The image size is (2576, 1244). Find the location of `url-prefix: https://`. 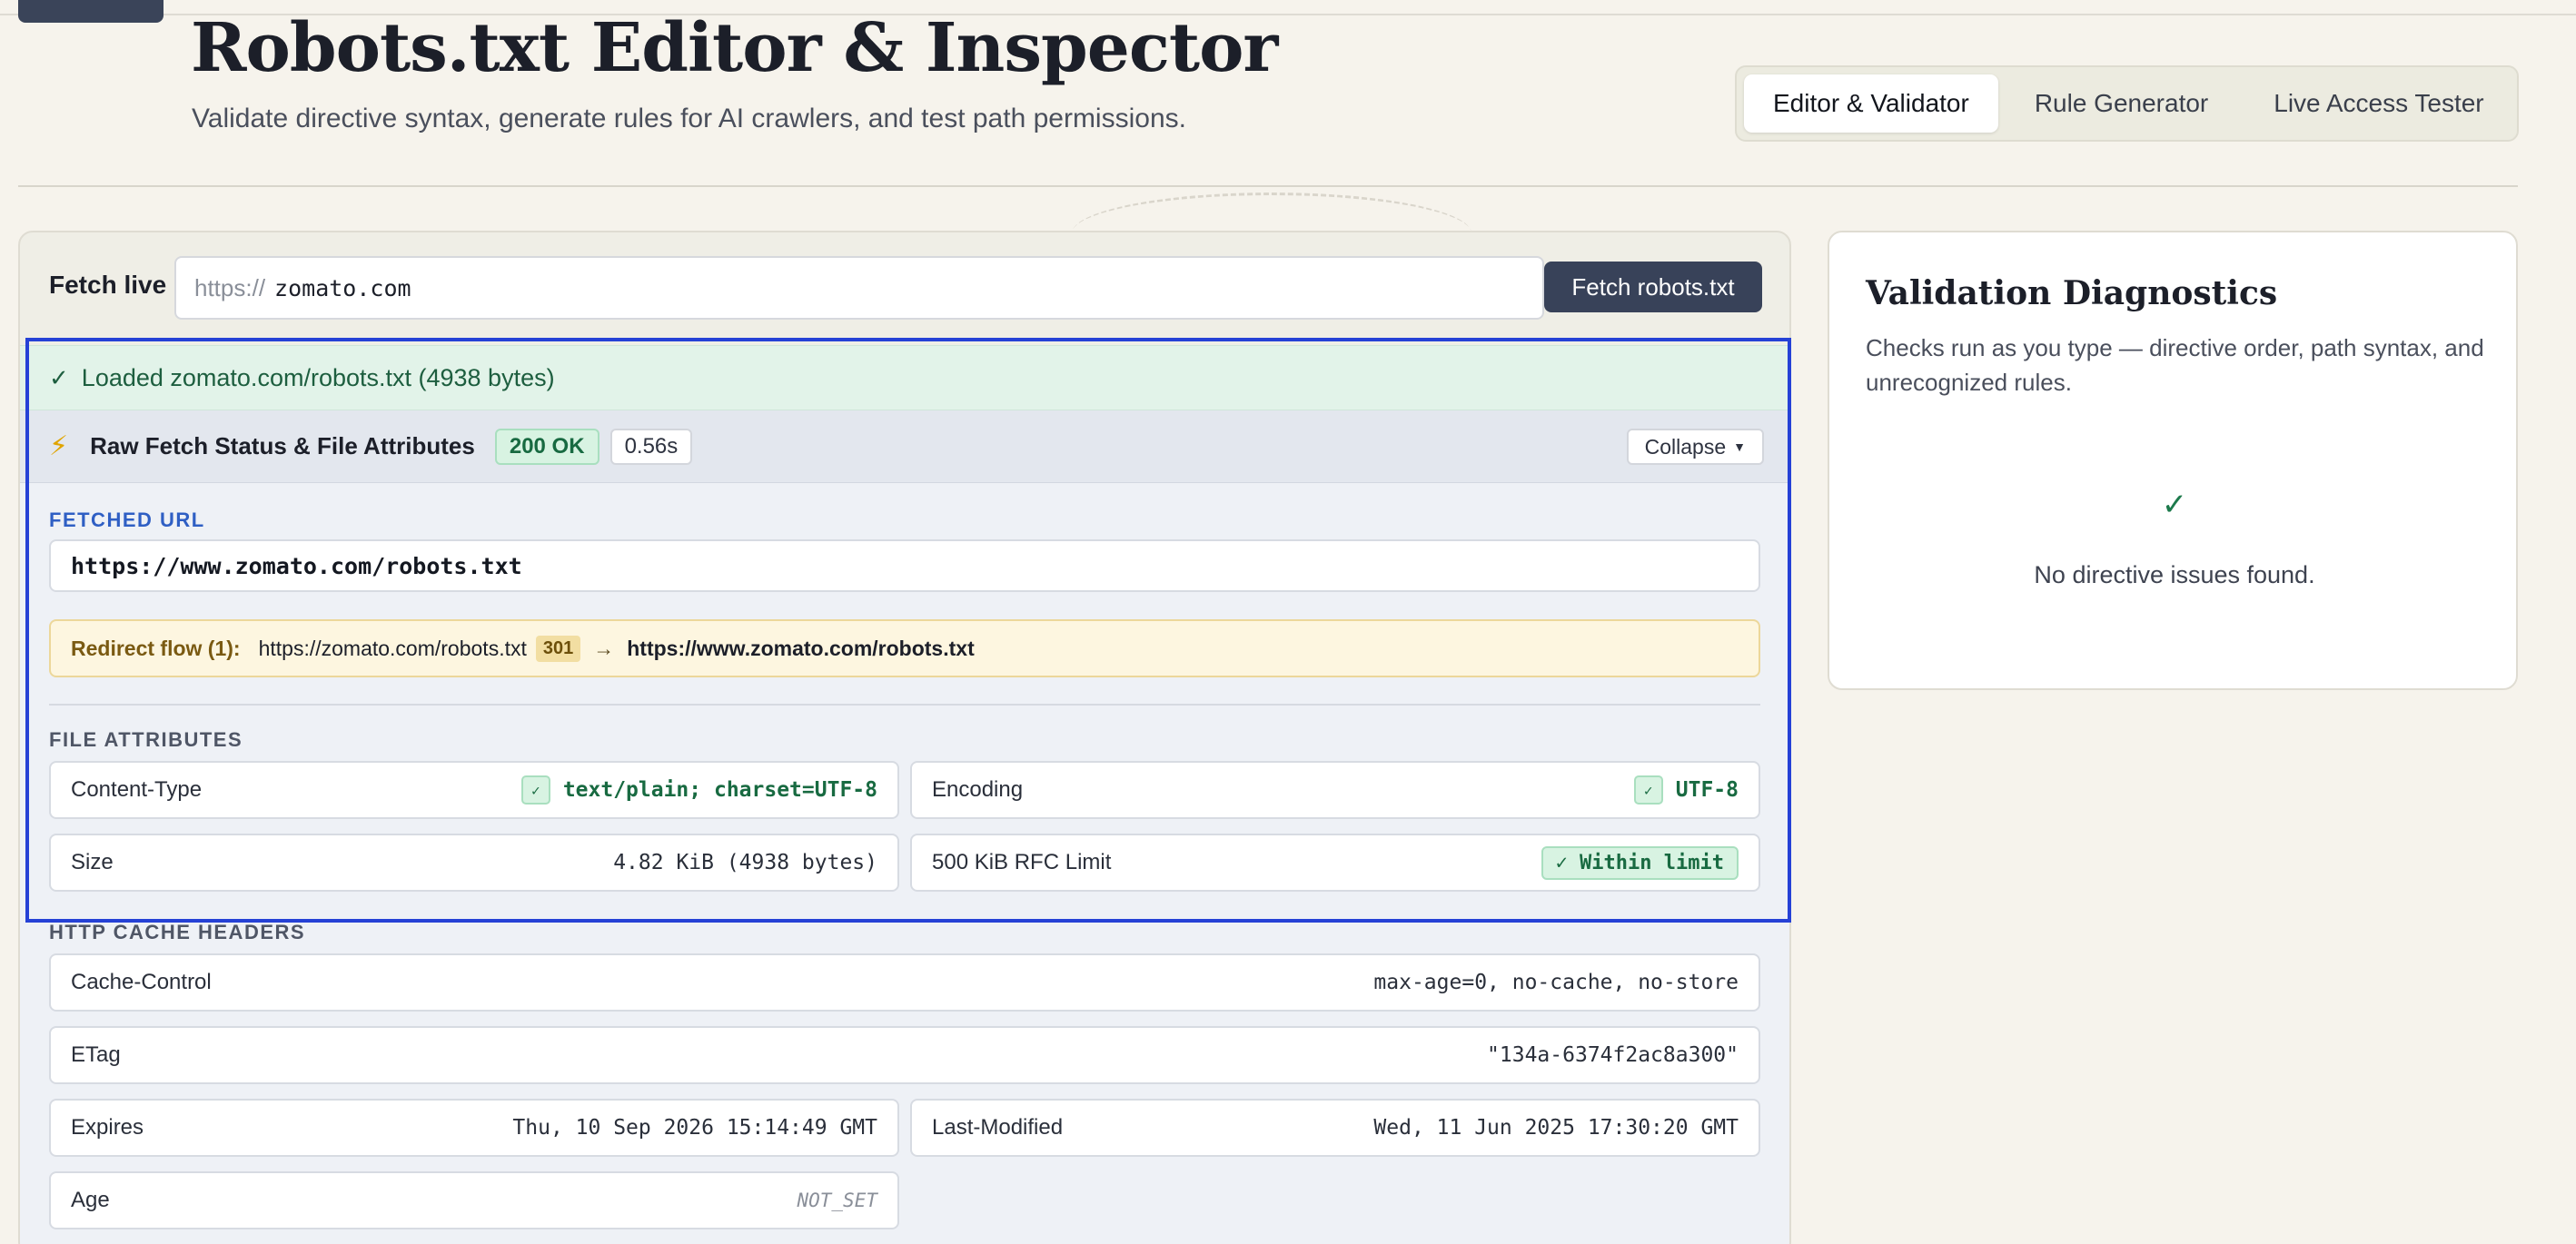

url-prefix: https:// is located at coordinates (230, 287).